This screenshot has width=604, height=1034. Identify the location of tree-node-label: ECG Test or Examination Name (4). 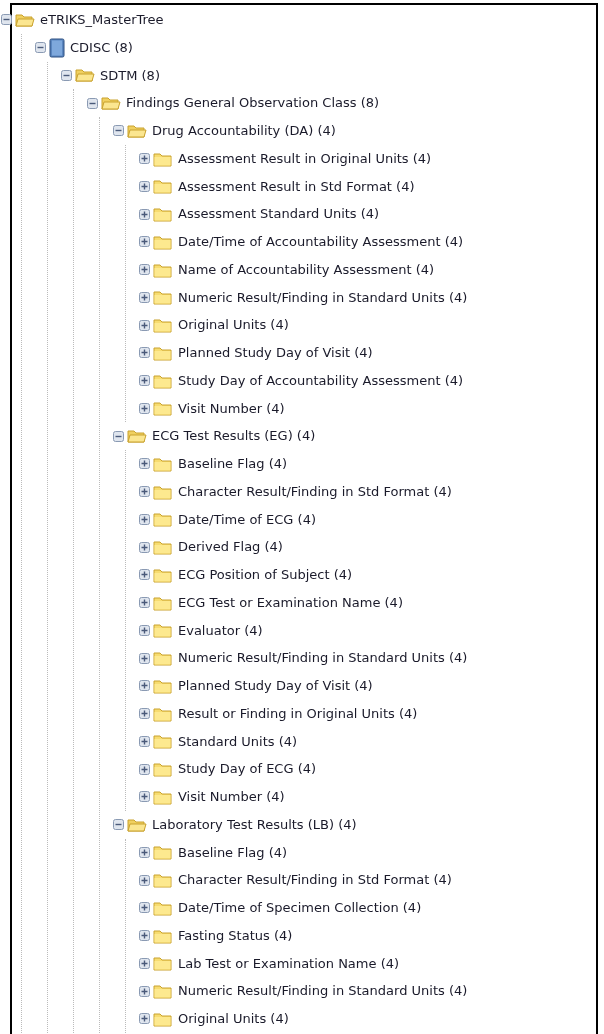
(290, 602).